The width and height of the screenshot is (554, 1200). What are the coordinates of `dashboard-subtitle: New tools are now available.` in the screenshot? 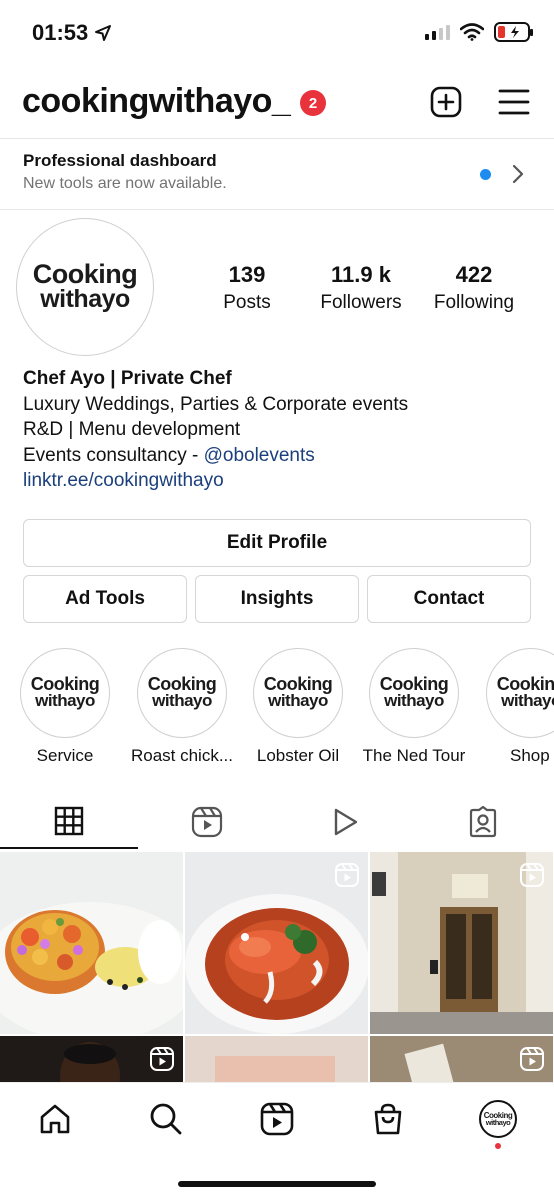 It's located at (125, 183).